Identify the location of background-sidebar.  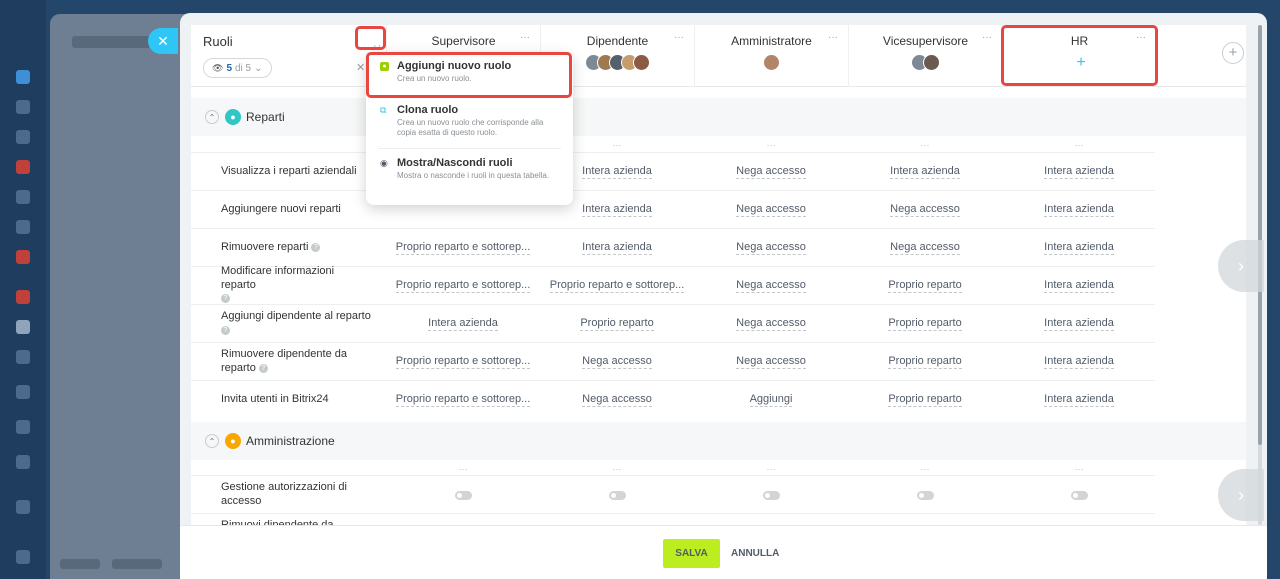
(23, 289).